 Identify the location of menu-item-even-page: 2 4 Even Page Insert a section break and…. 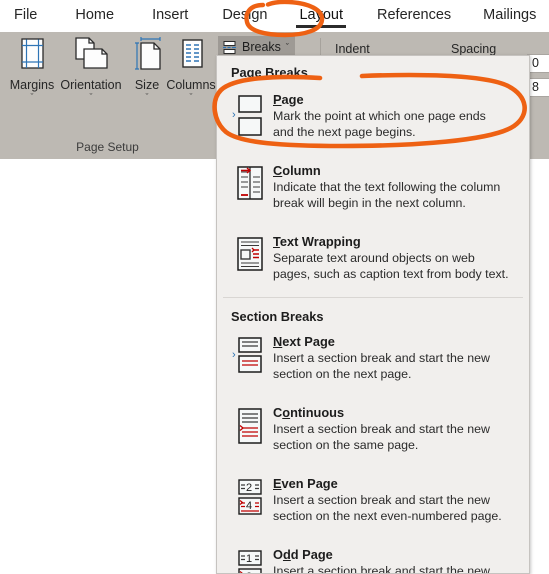
(373, 497).